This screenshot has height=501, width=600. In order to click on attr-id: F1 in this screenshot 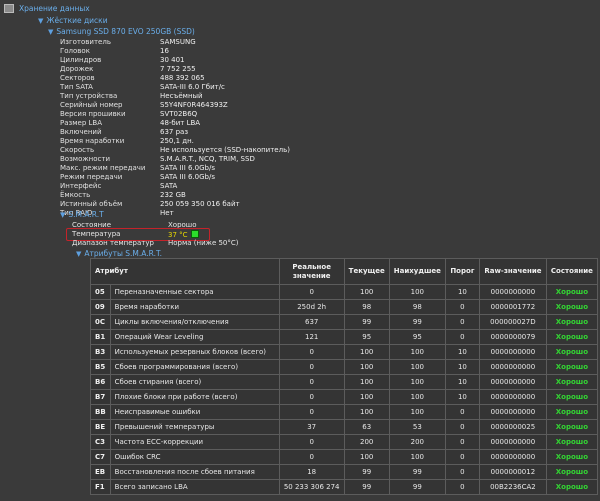, I will do `click(100, 487)`.